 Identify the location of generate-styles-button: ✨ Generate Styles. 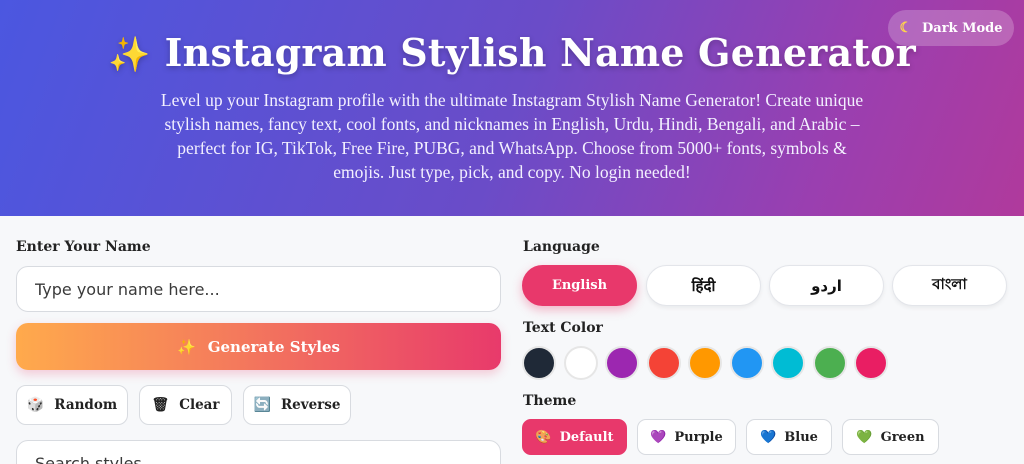
(258, 346).